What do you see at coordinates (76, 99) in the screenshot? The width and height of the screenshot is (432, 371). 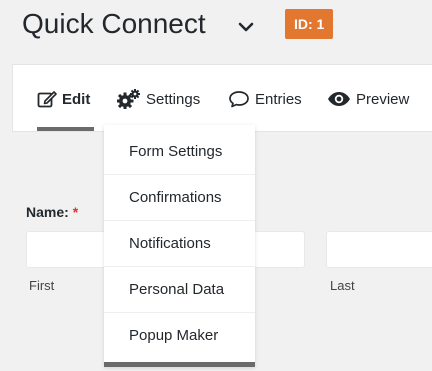 I see `tab-edit-label: Edit` at bounding box center [76, 99].